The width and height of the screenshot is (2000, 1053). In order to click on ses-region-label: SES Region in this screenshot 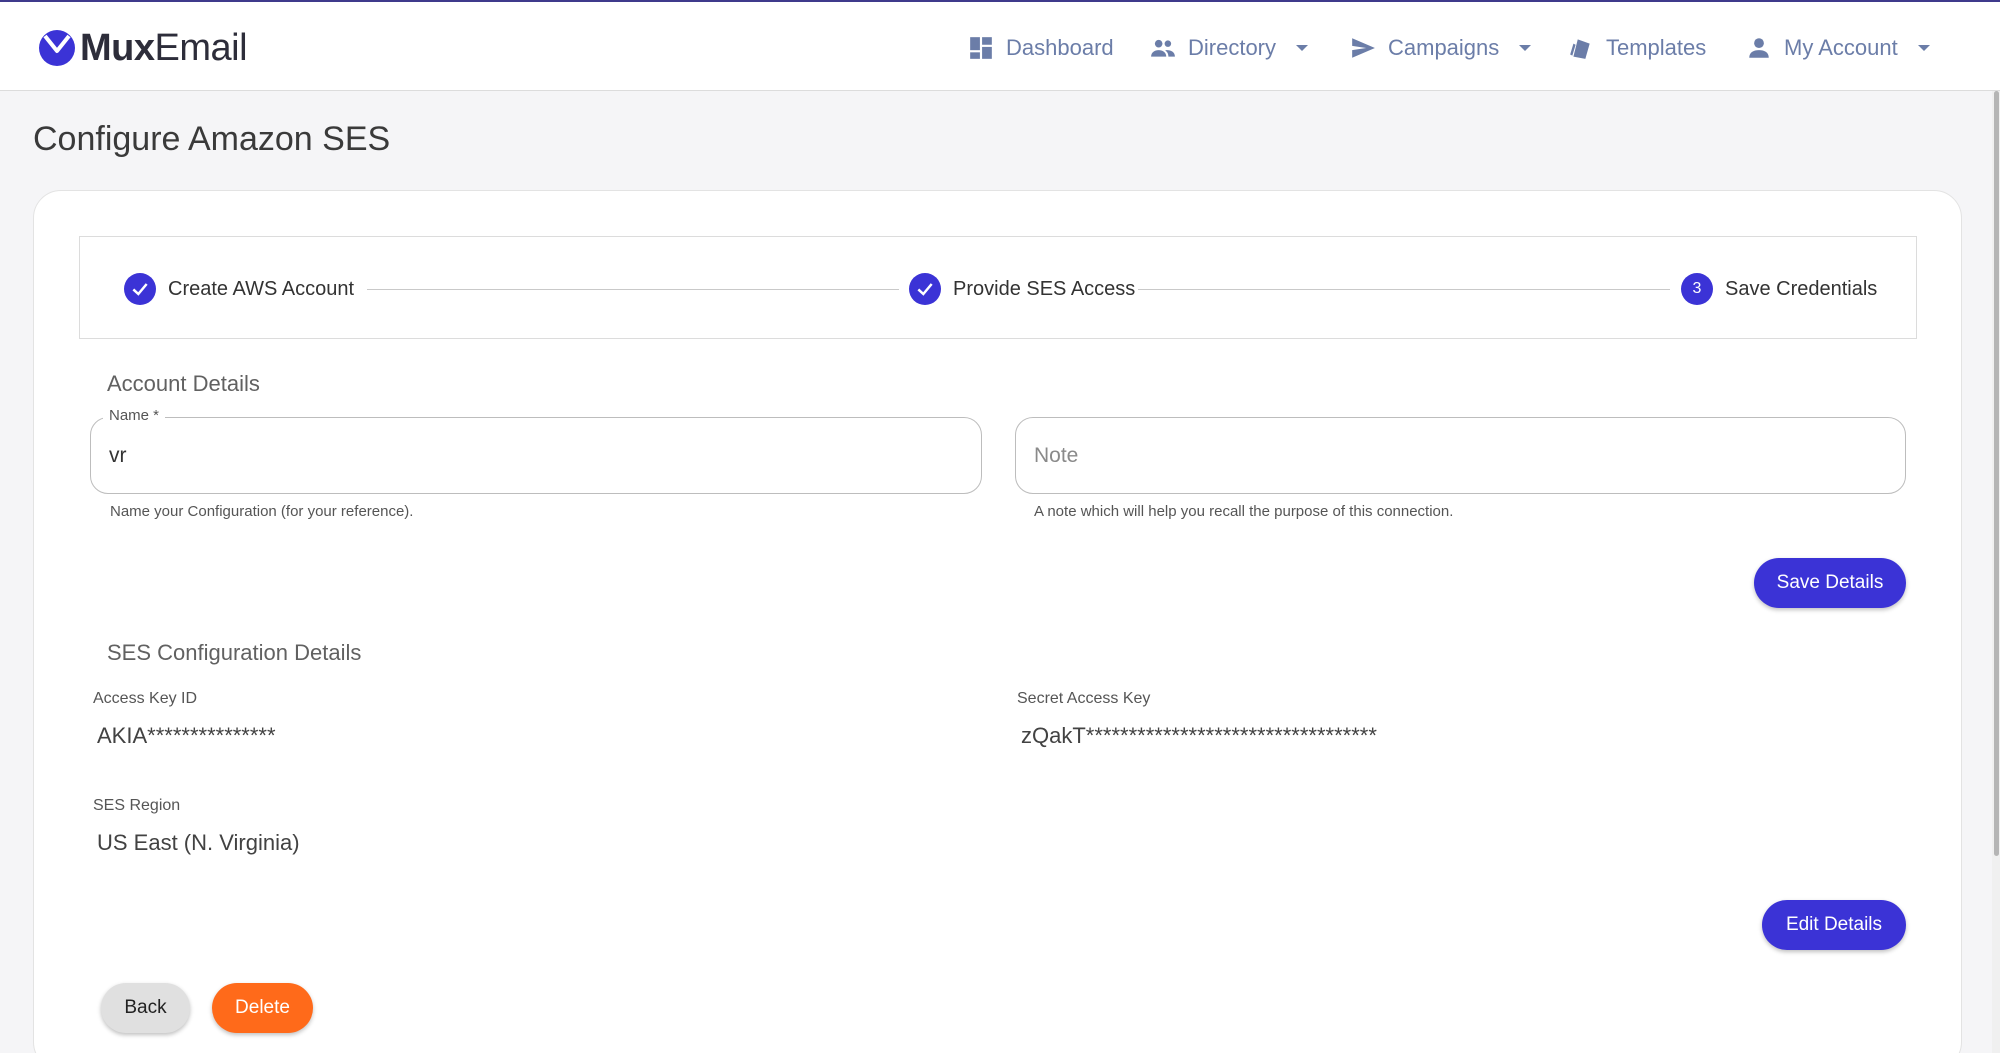, I will do `click(137, 805)`.